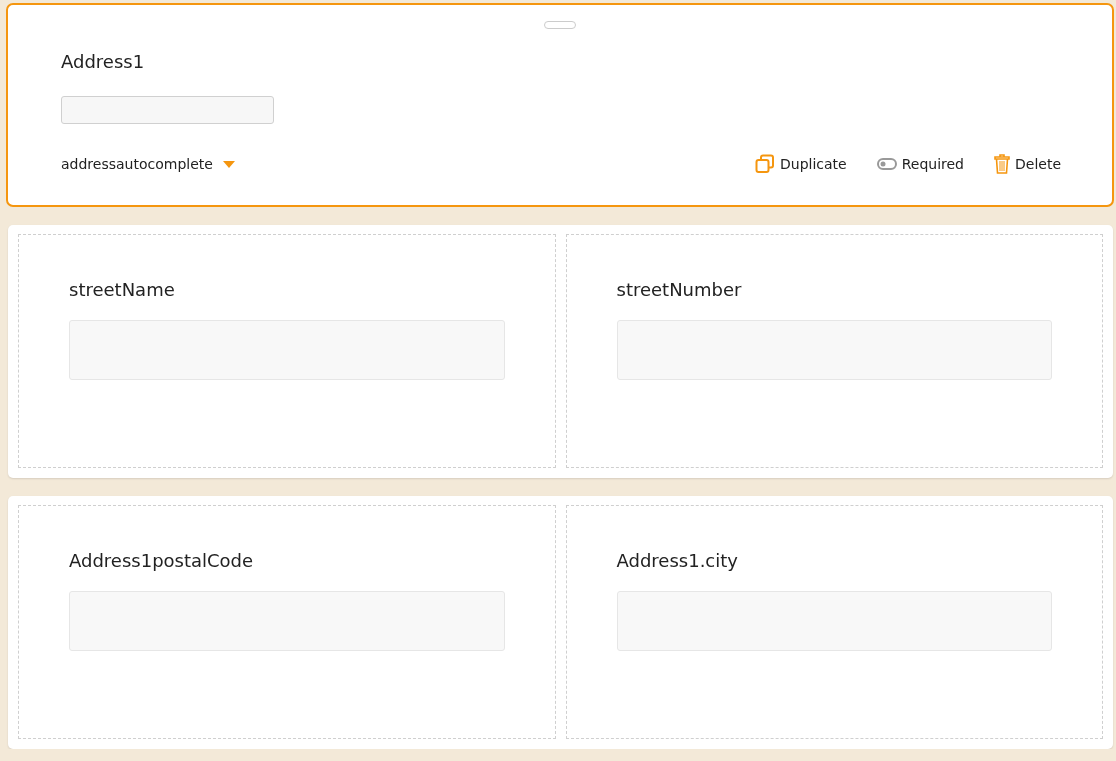  What do you see at coordinates (228, 164) in the screenshot?
I see `caret-icon` at bounding box center [228, 164].